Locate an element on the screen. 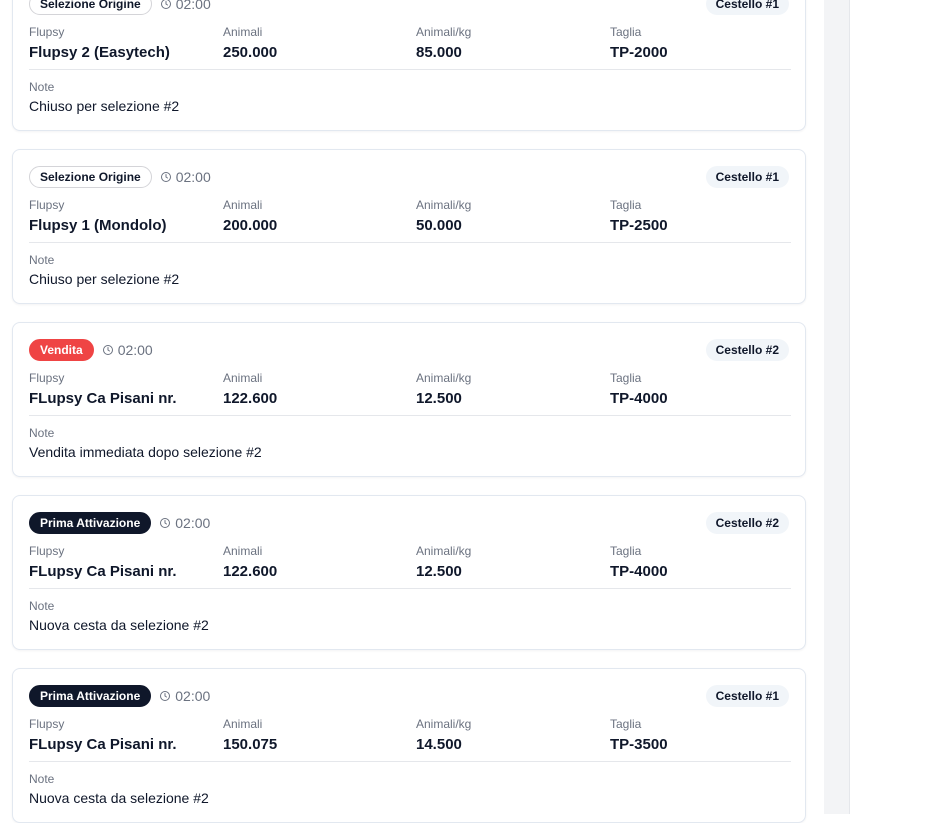 The height and width of the screenshot is (823, 948). field-value: Flupsy 2 (Easytech) is located at coordinates (99, 52).